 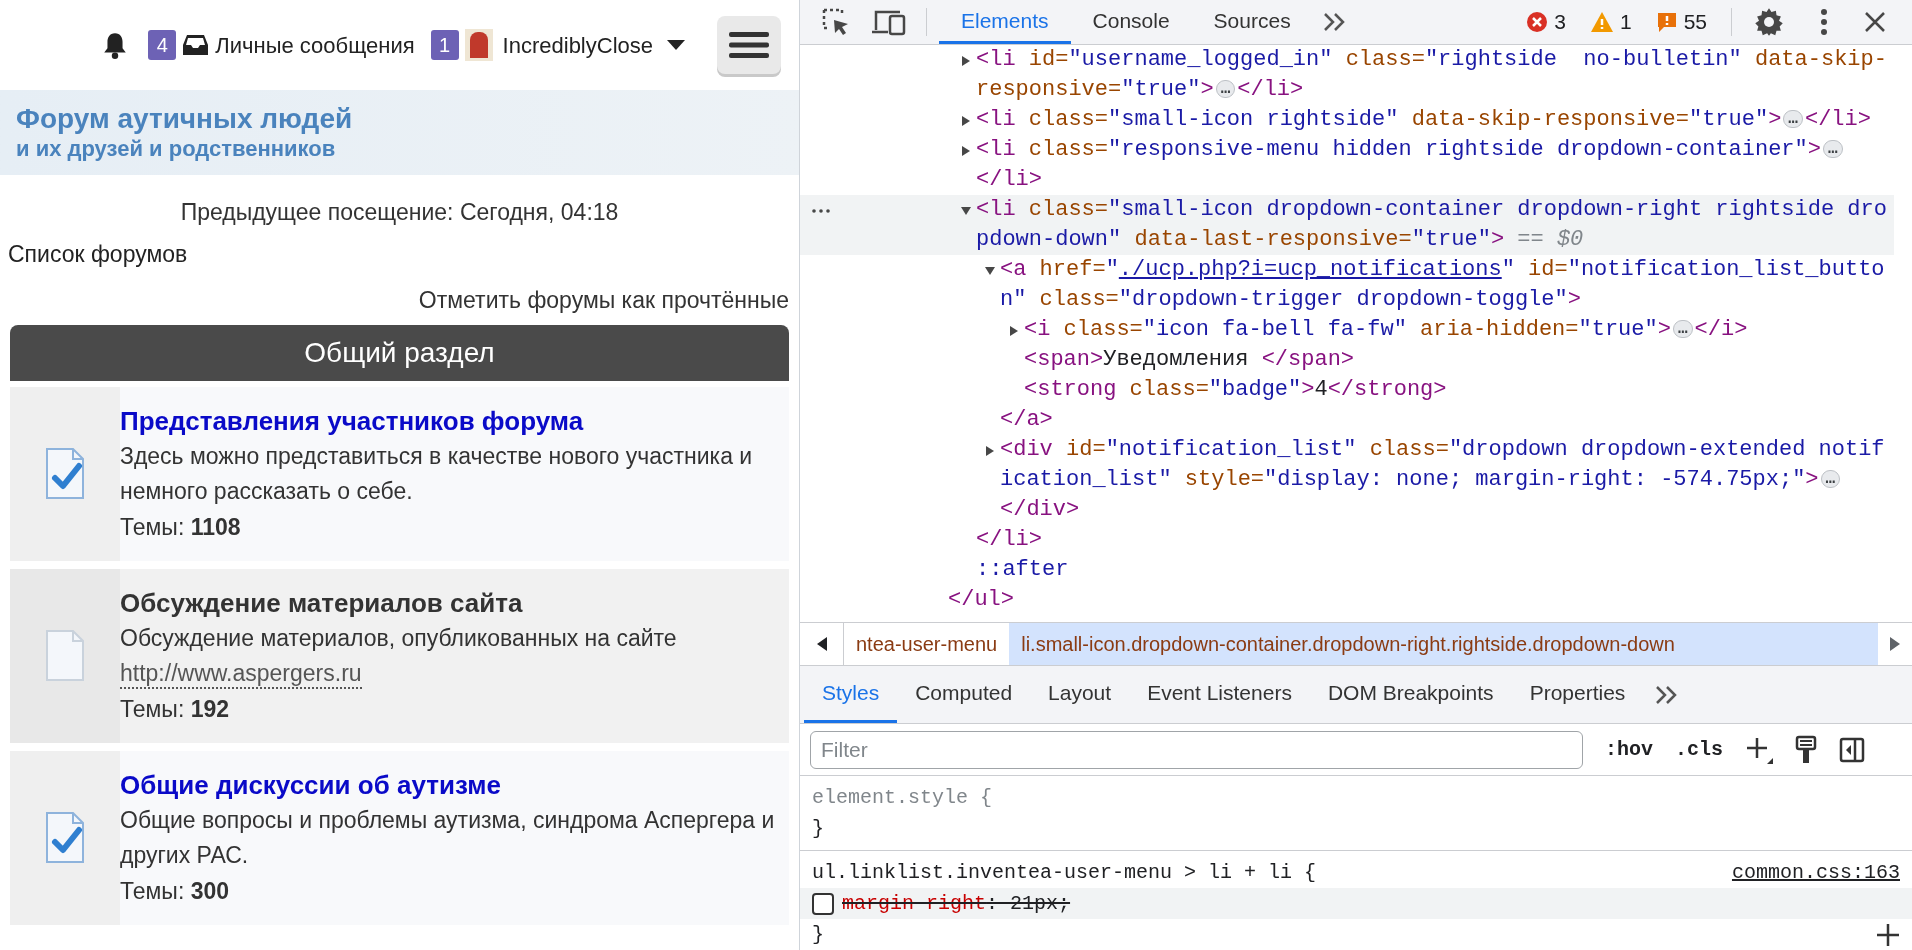 What do you see at coordinates (1537, 22) in the screenshot?
I see `error-icon` at bounding box center [1537, 22].